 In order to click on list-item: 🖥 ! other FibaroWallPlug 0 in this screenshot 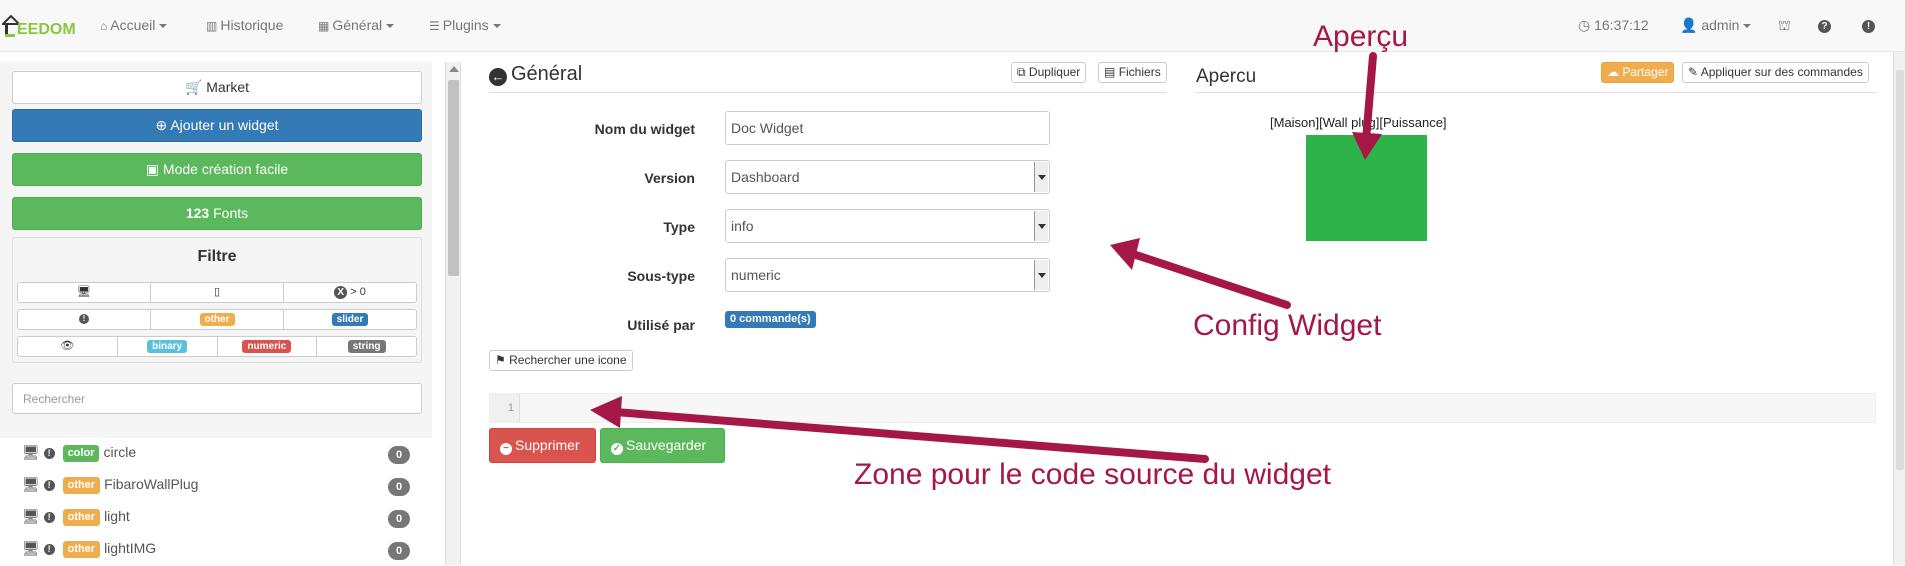, I will do `click(222, 487)`.